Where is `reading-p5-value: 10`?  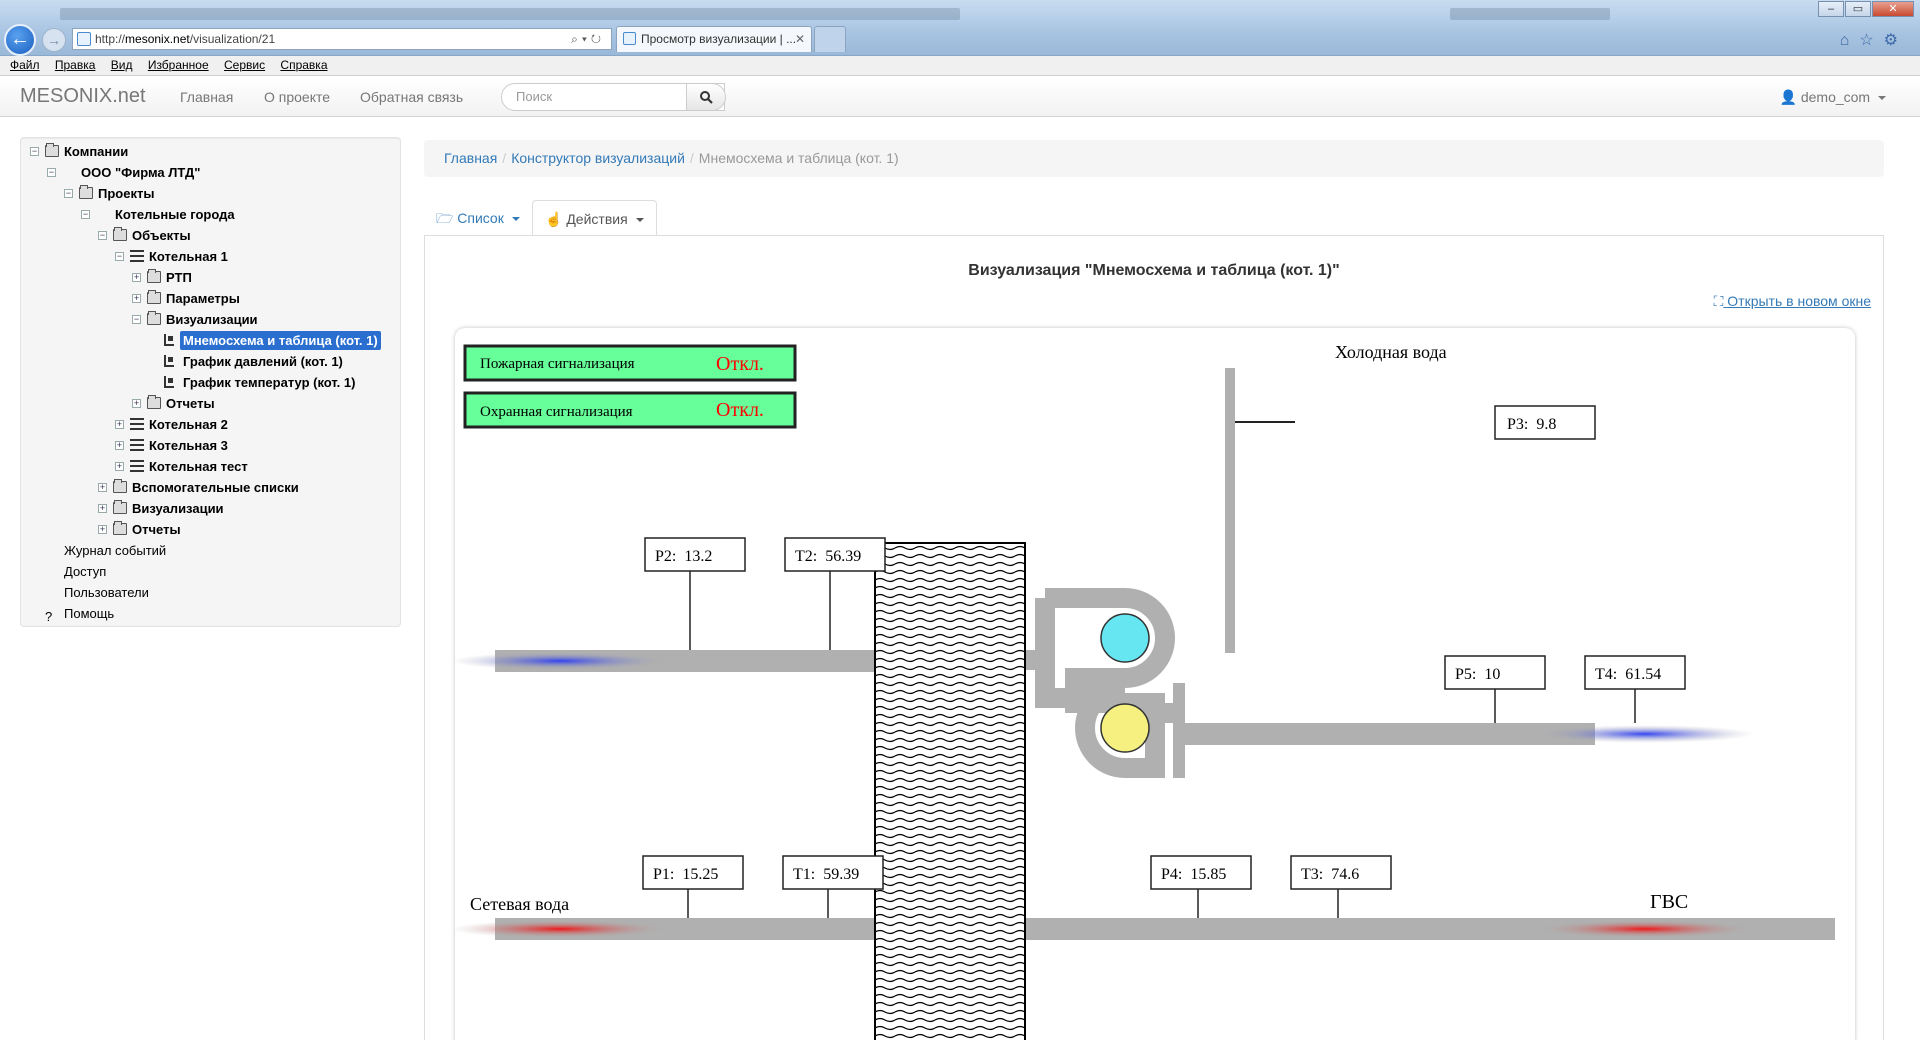
reading-p5-value: 10 is located at coordinates (1492, 674).